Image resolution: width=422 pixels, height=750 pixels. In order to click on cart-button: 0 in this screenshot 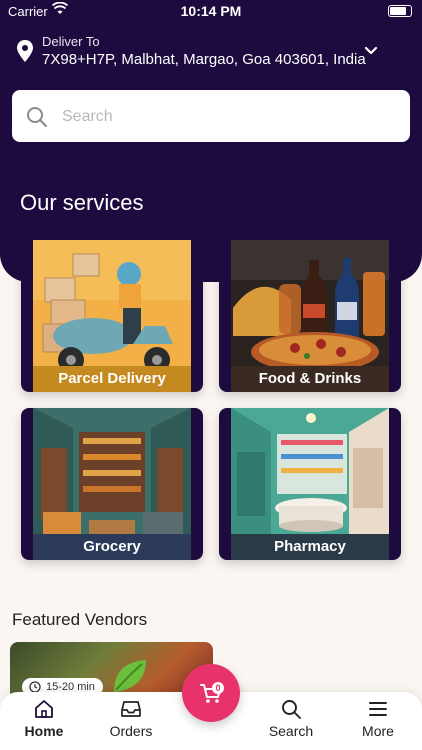, I will do `click(211, 693)`.